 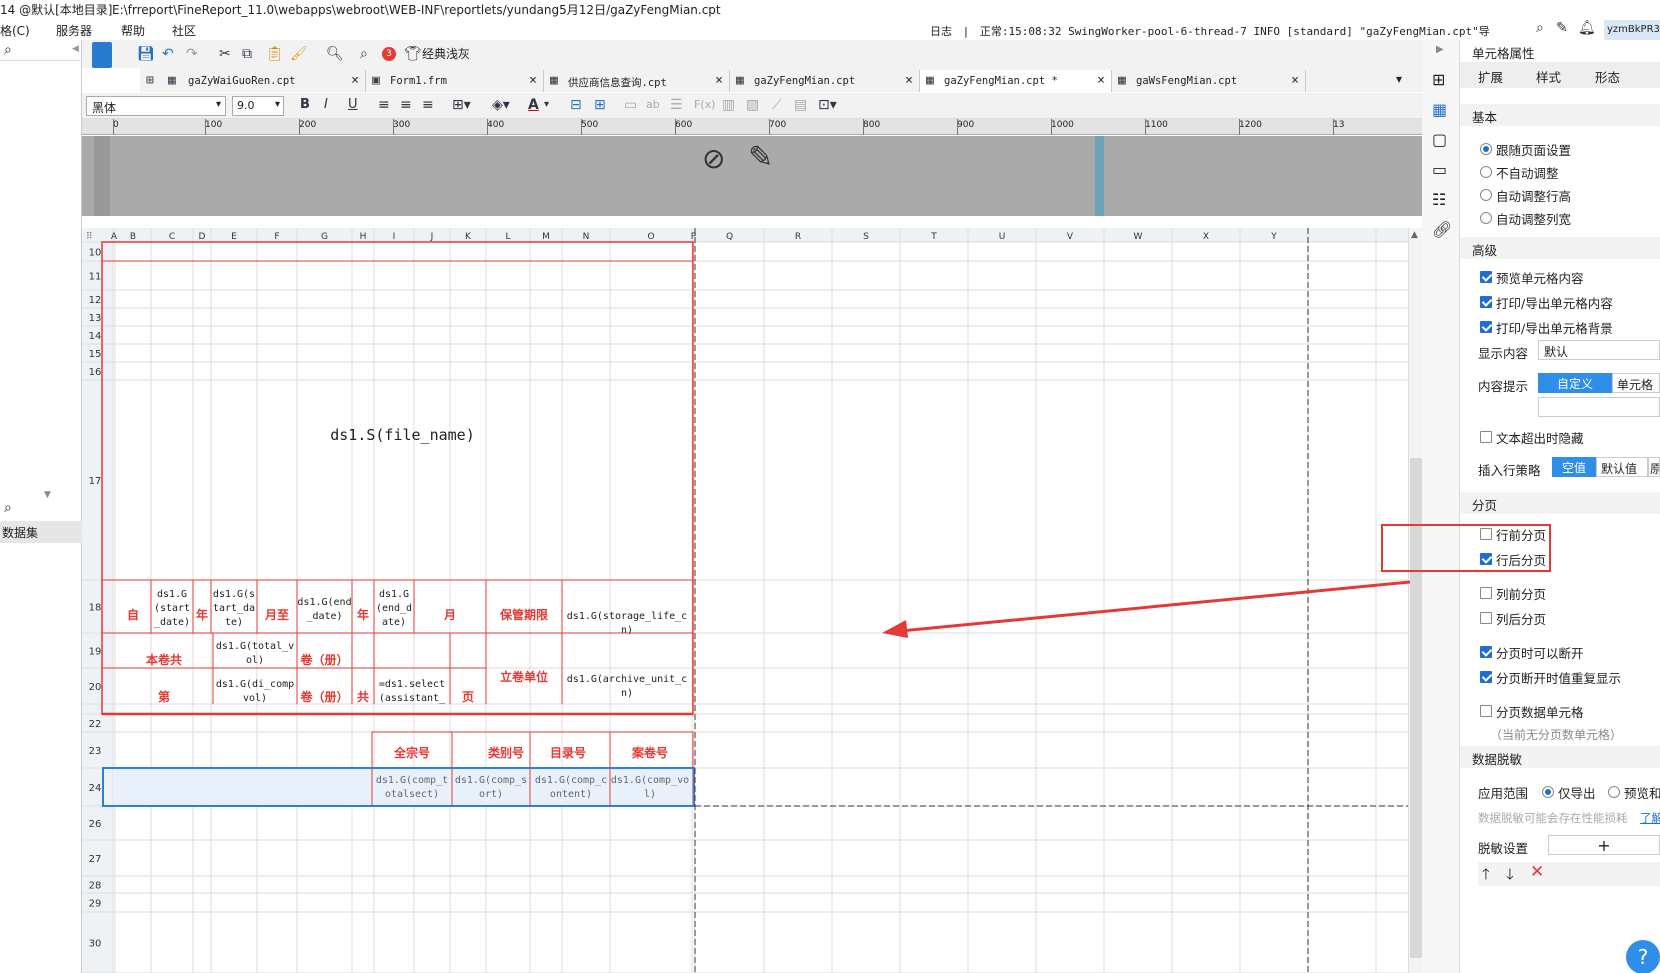 What do you see at coordinates (650, 753) in the screenshot?
I see `cell-anjuan: 案卷号` at bounding box center [650, 753].